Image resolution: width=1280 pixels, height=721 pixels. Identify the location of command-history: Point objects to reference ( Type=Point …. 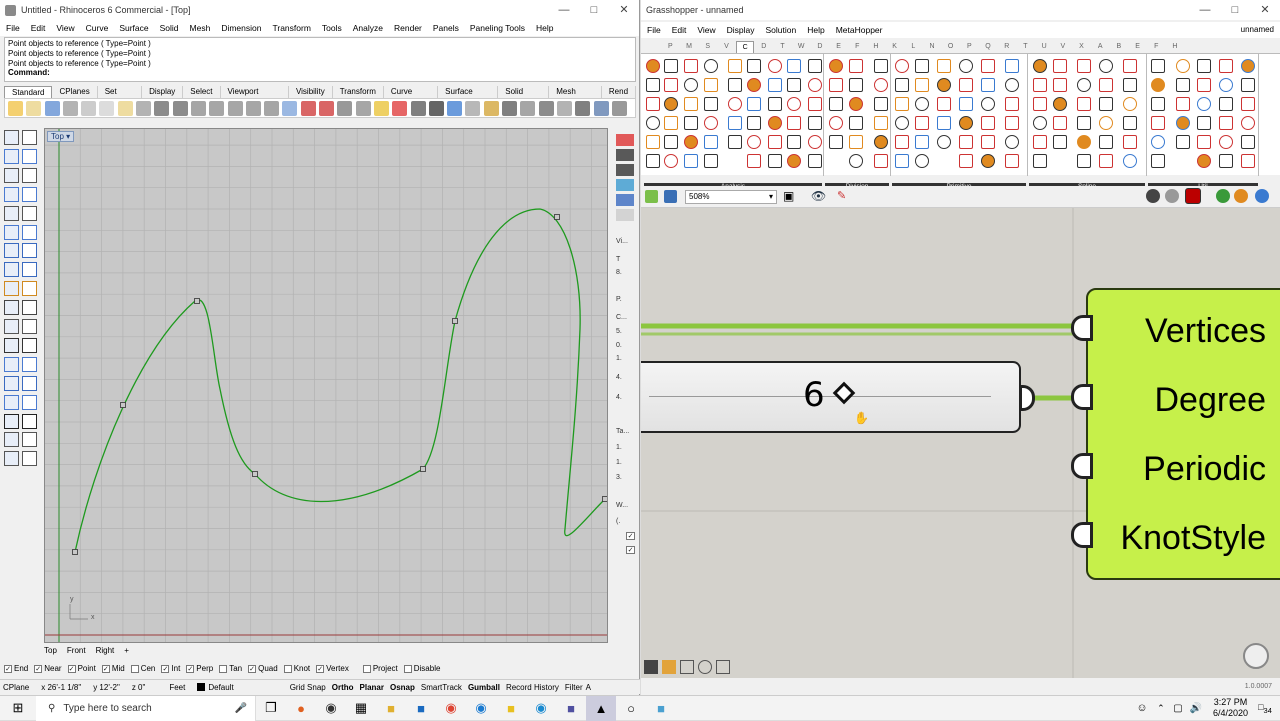
(320, 59).